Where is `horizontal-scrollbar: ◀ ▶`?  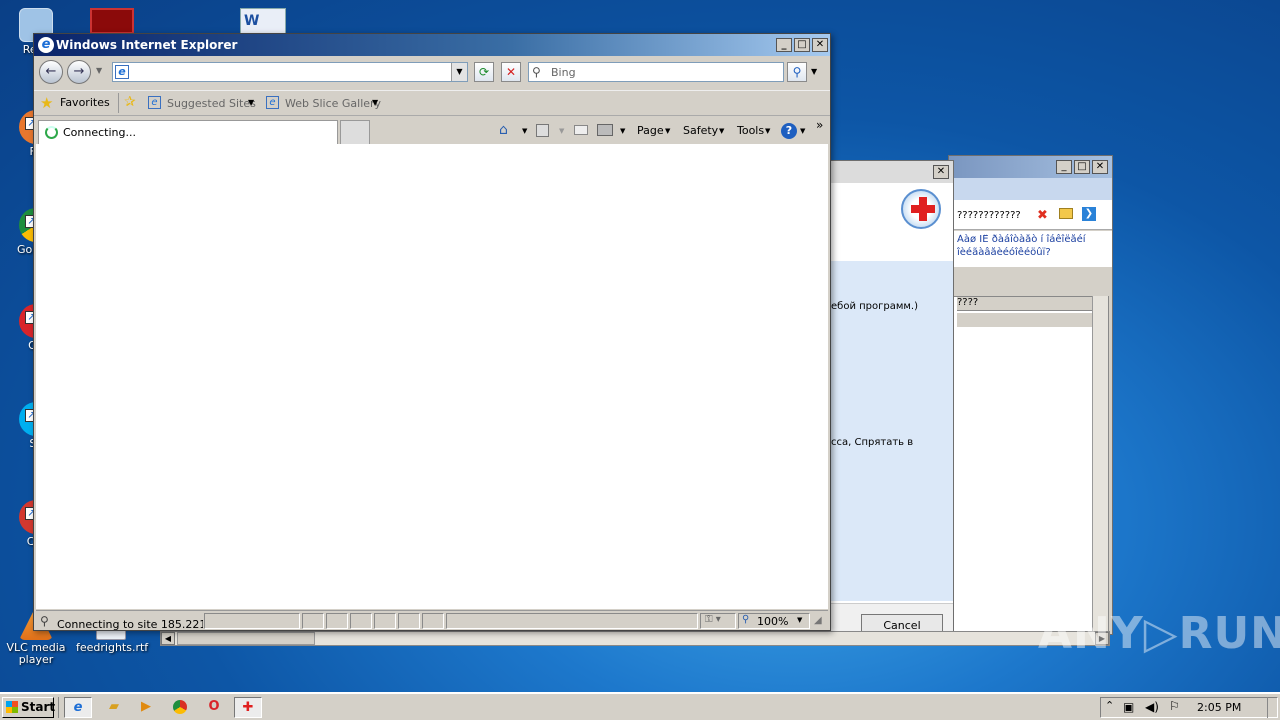
horizontal-scrollbar: ◀ ▶ is located at coordinates (635, 638).